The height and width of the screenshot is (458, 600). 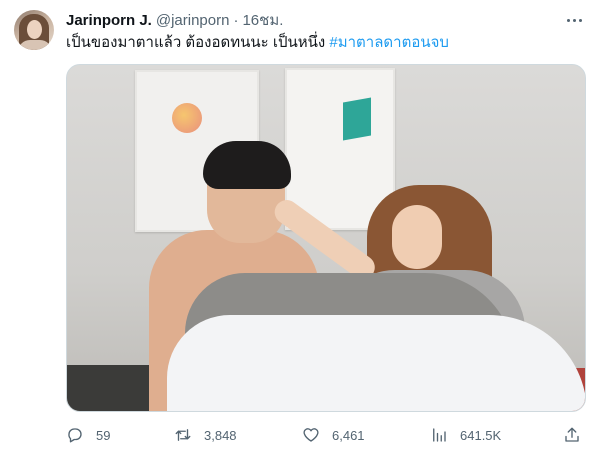 I want to click on author-name: Jarinporn J., so click(x=109, y=20).